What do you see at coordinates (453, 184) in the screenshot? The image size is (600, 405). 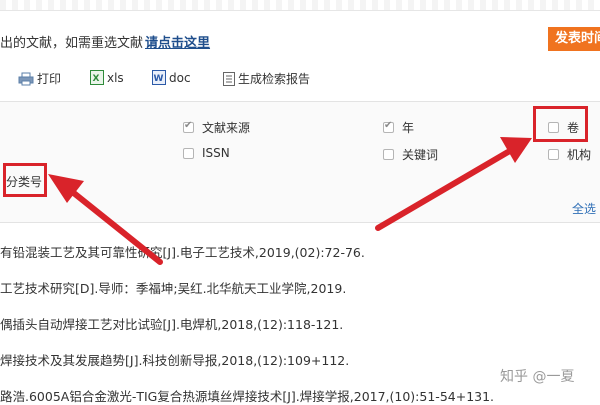 I see `arrow-to-volume` at bounding box center [453, 184].